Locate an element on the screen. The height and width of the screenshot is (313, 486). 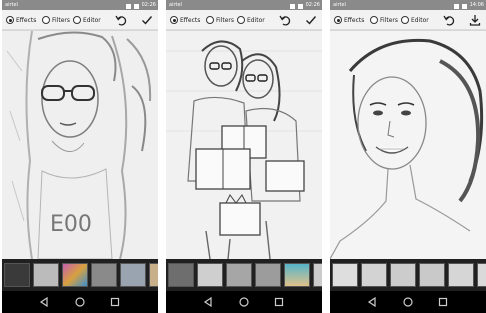
download-icon is located at coordinates (475, 20).